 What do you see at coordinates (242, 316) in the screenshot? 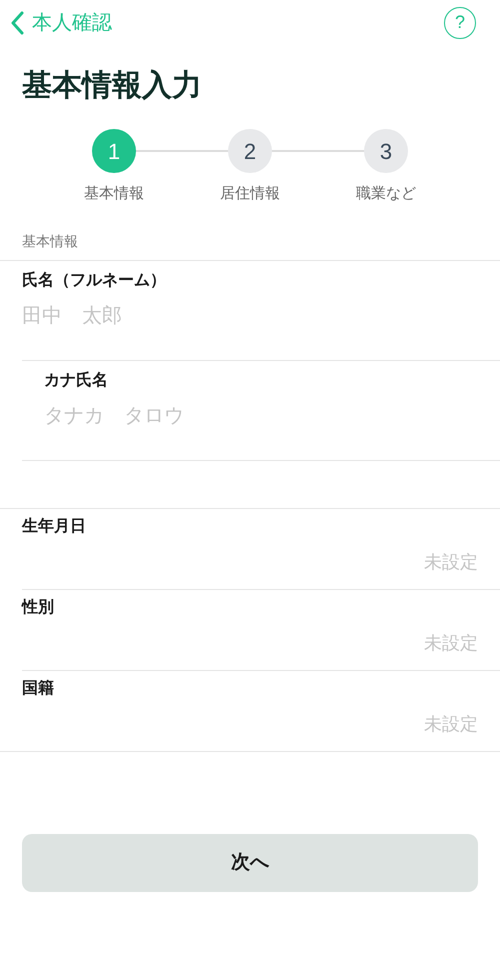
I see `input-field: 田中 太郎` at bounding box center [242, 316].